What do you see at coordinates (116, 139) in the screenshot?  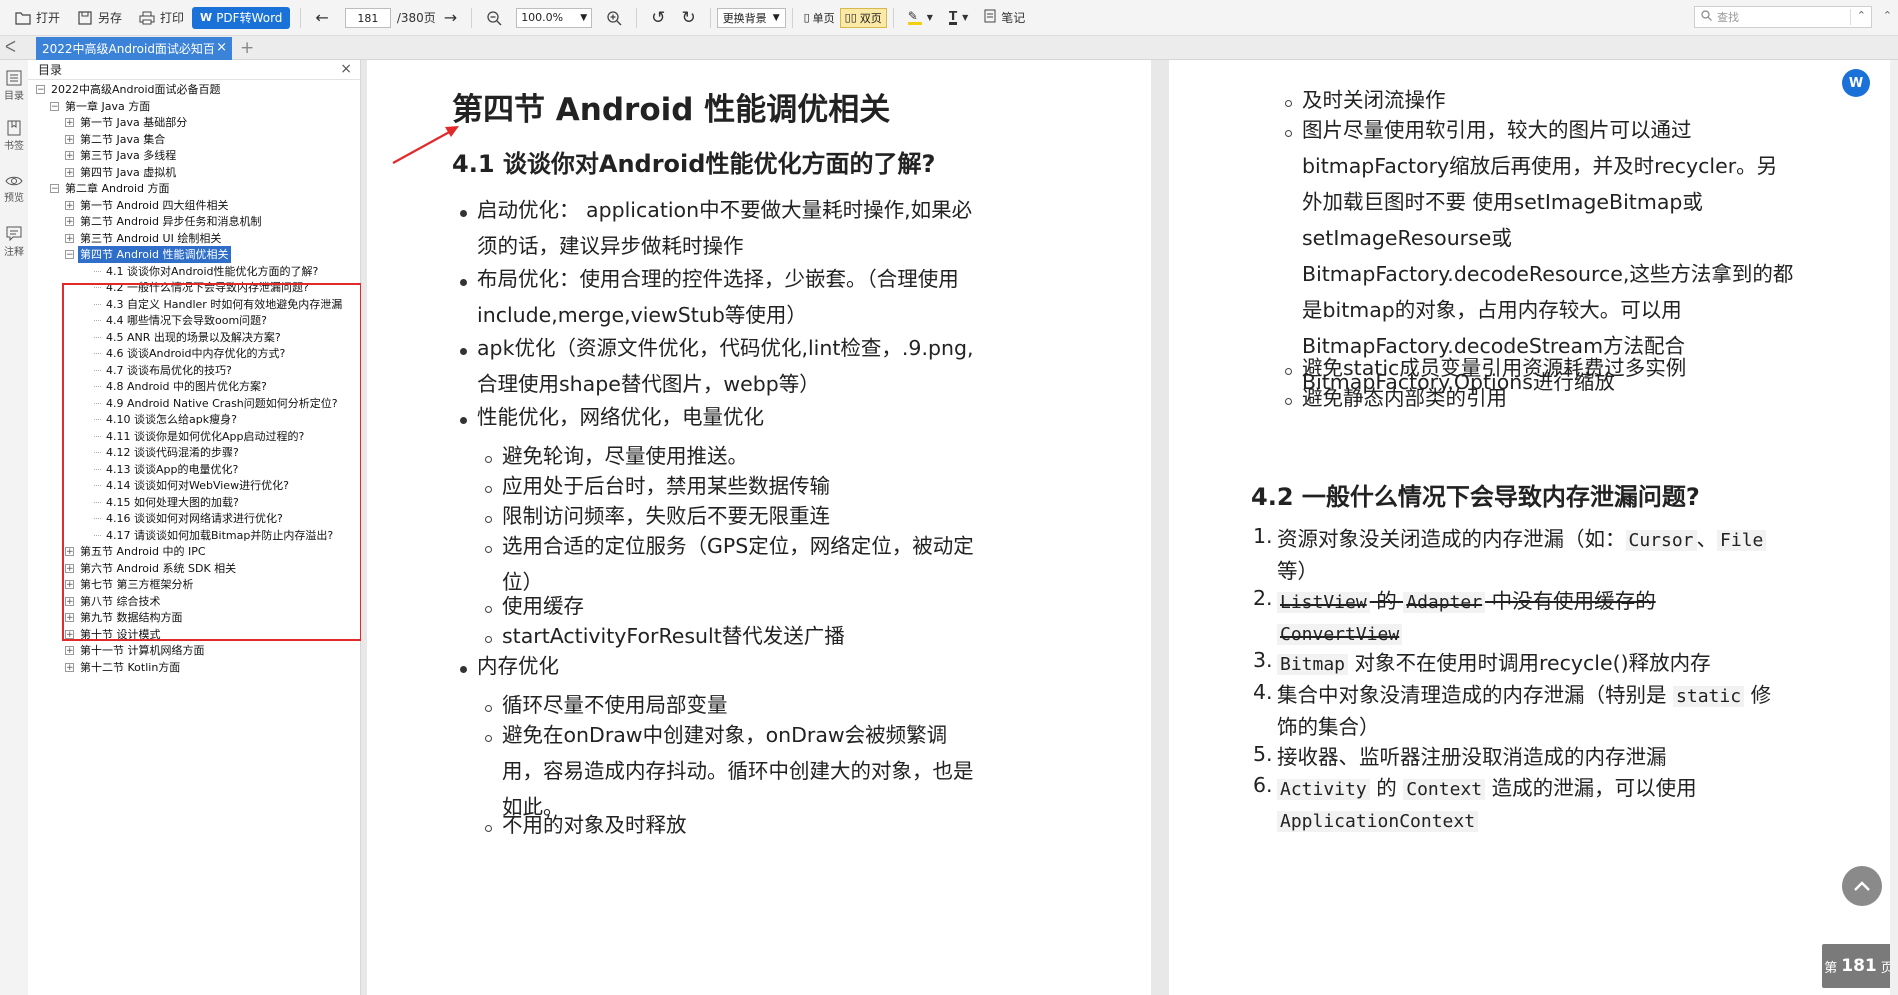 I see `outline-item: + 第二节 Java 集合` at bounding box center [116, 139].